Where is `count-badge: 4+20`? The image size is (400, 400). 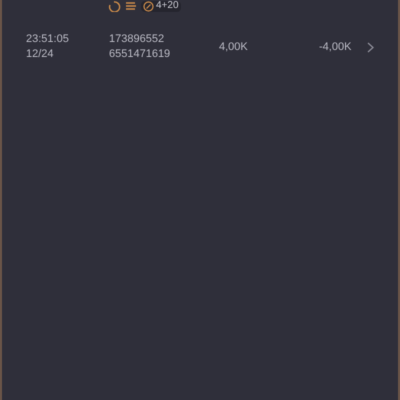 count-badge: 4+20 is located at coordinates (161, 6).